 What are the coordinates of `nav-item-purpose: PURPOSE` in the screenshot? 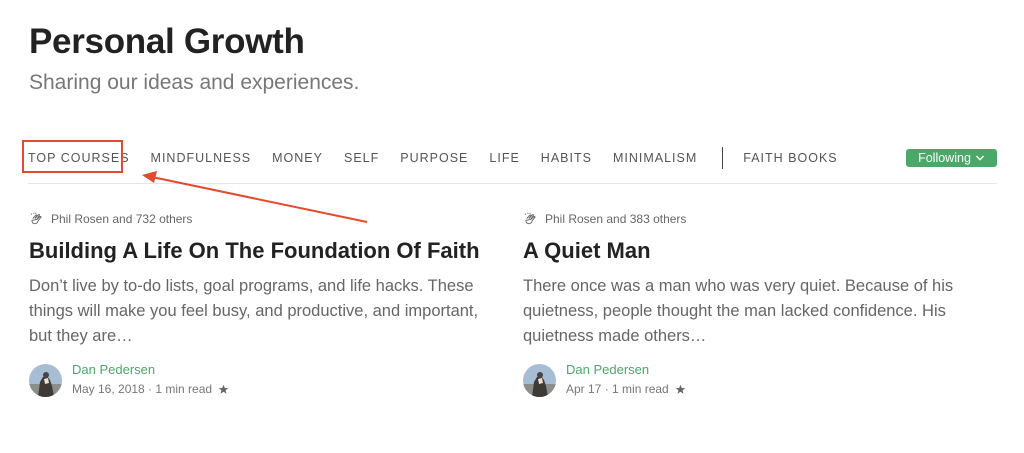 It's located at (434, 158).